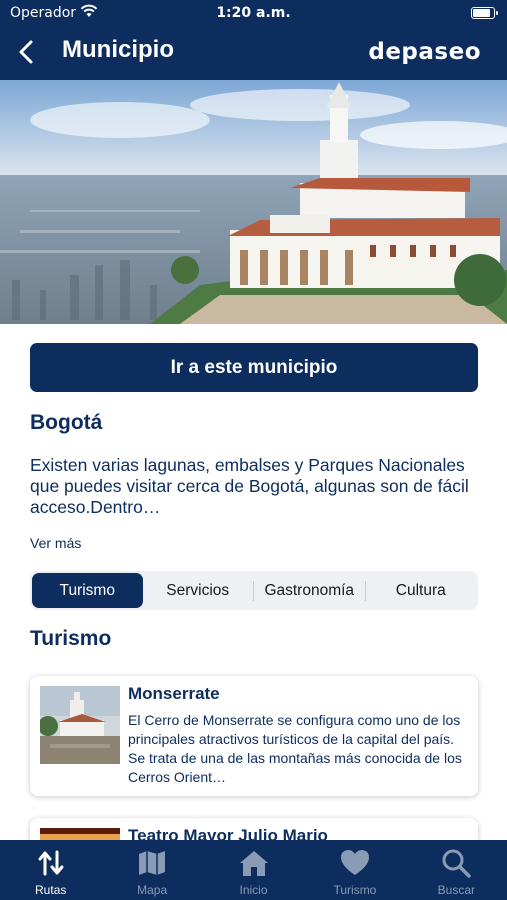  Describe the element at coordinates (253, 890) in the screenshot. I see `tab-label: Inicio` at that location.